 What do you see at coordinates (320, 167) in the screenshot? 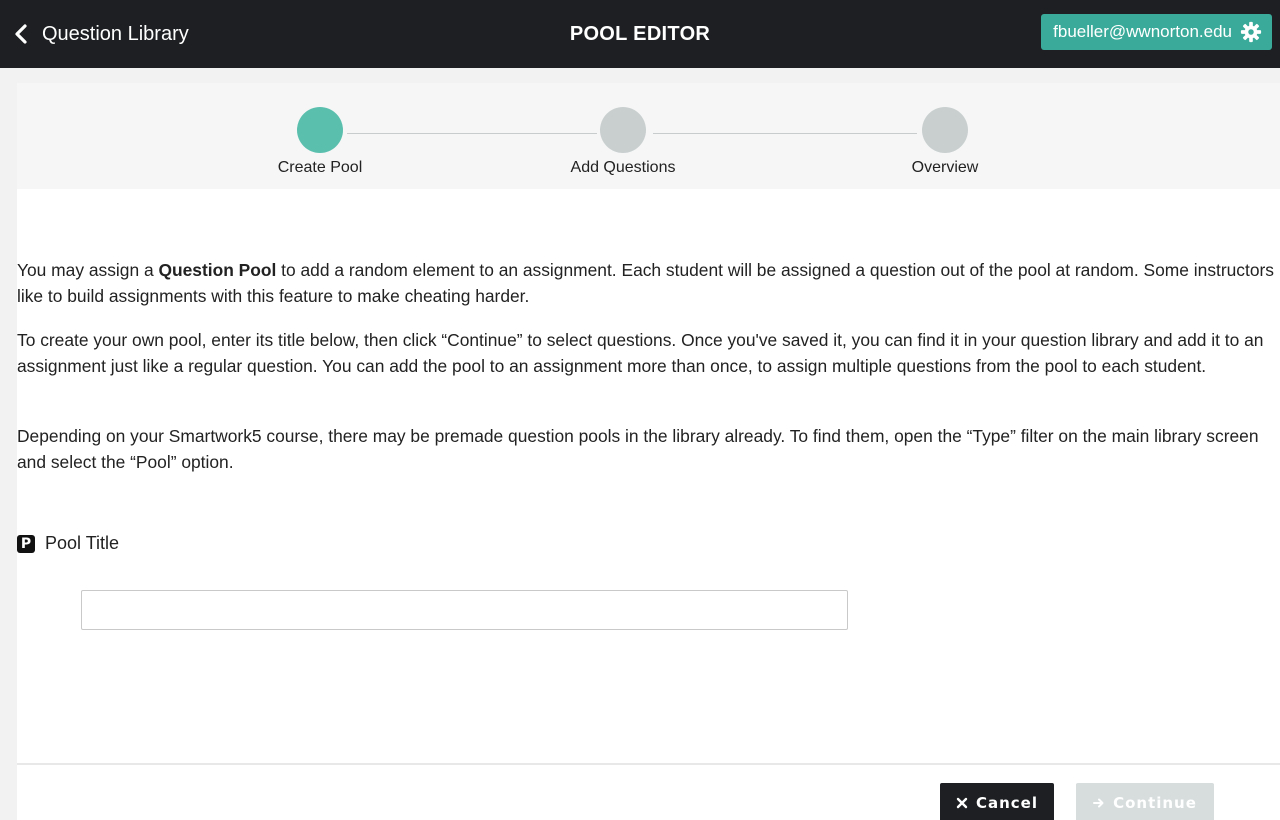
I see `step-label: Create Pool` at bounding box center [320, 167].